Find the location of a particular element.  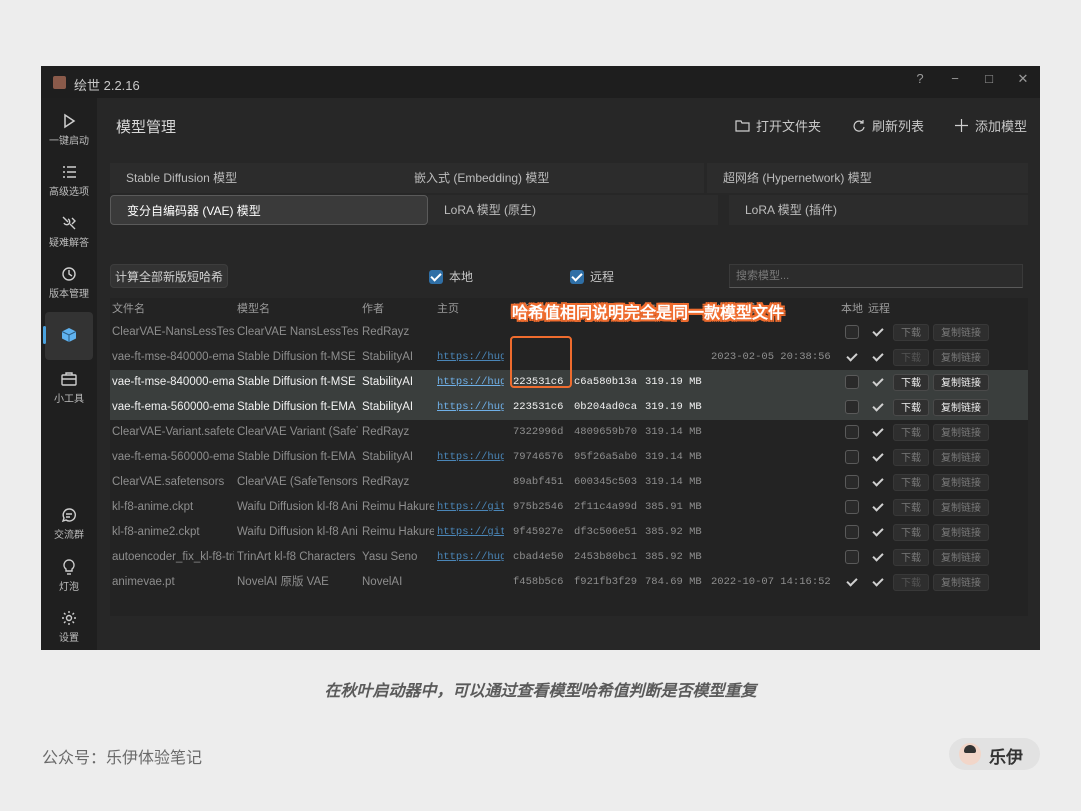

tab-lora: LoRA 模型 (原生) is located at coordinates (573, 210).